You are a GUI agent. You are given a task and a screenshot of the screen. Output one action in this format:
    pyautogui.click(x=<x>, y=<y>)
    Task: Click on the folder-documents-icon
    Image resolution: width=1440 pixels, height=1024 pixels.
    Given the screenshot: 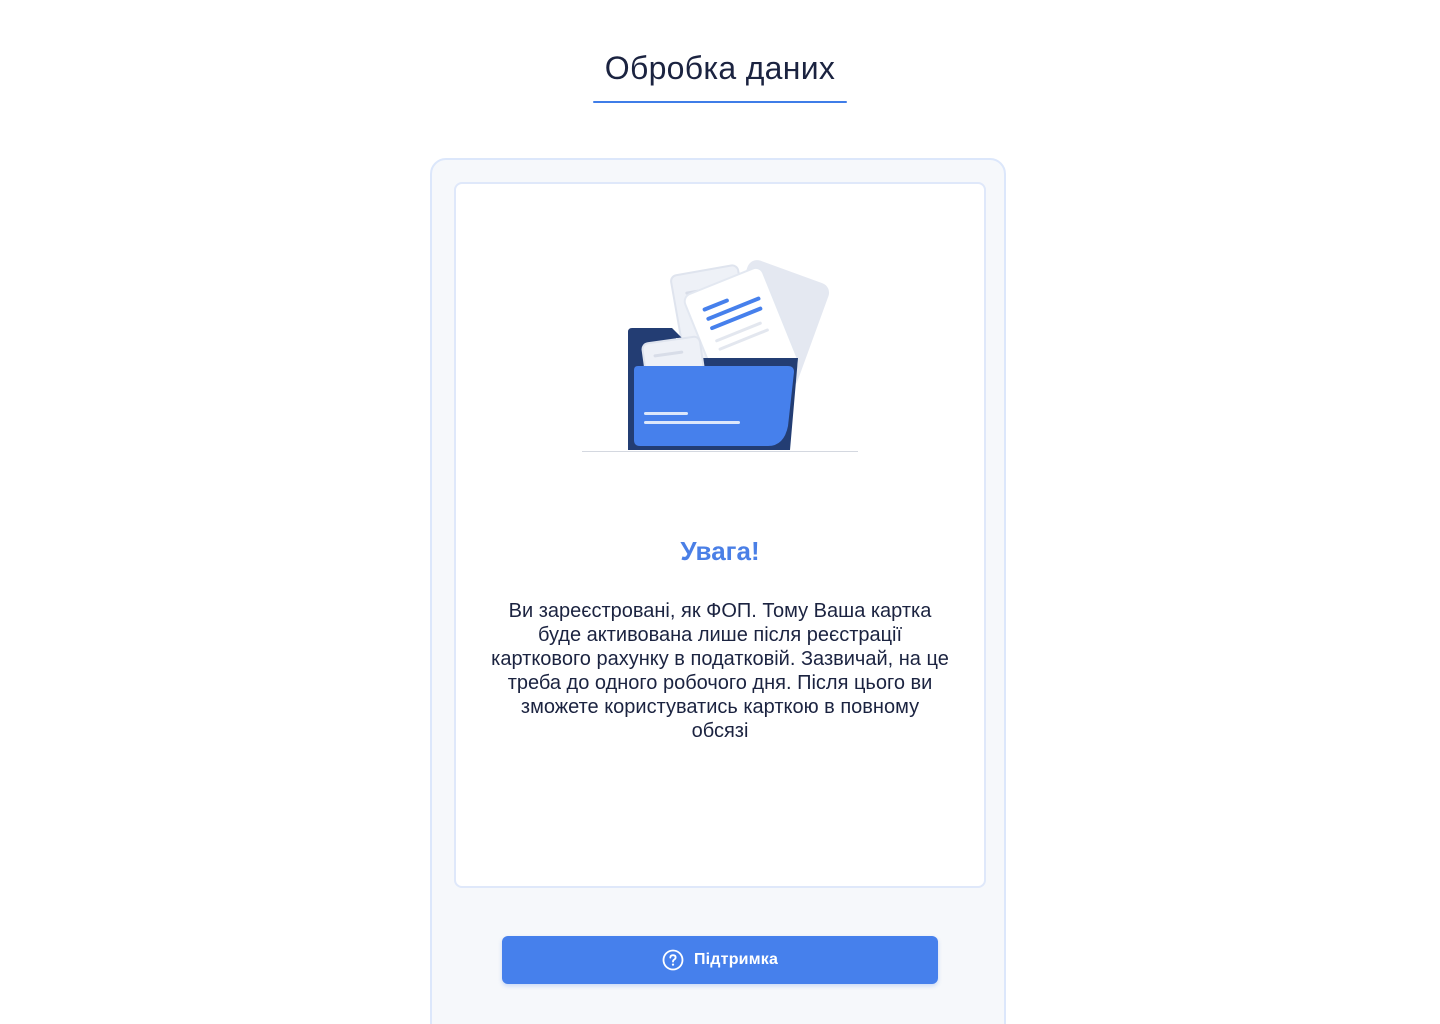 What is the action you would take?
    pyautogui.click(x=720, y=356)
    